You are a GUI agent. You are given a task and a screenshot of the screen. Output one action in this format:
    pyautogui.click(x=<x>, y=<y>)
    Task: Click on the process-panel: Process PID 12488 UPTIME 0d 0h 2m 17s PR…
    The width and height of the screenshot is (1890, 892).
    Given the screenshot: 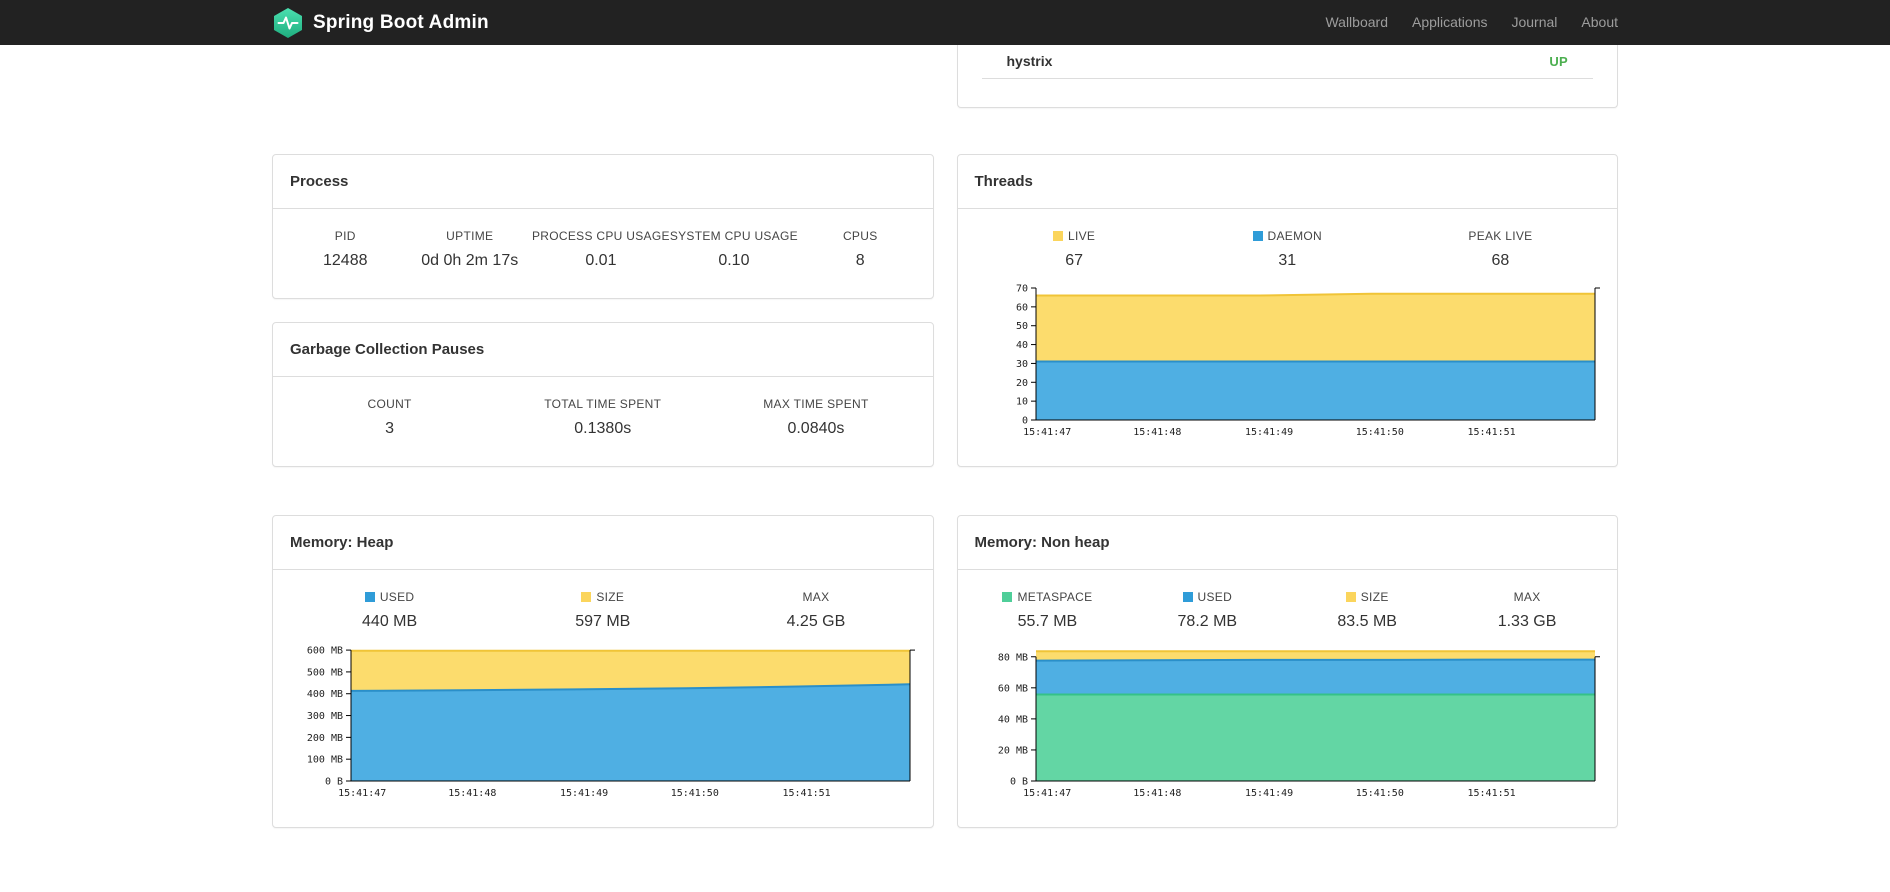 What is the action you would take?
    pyautogui.click(x=603, y=226)
    